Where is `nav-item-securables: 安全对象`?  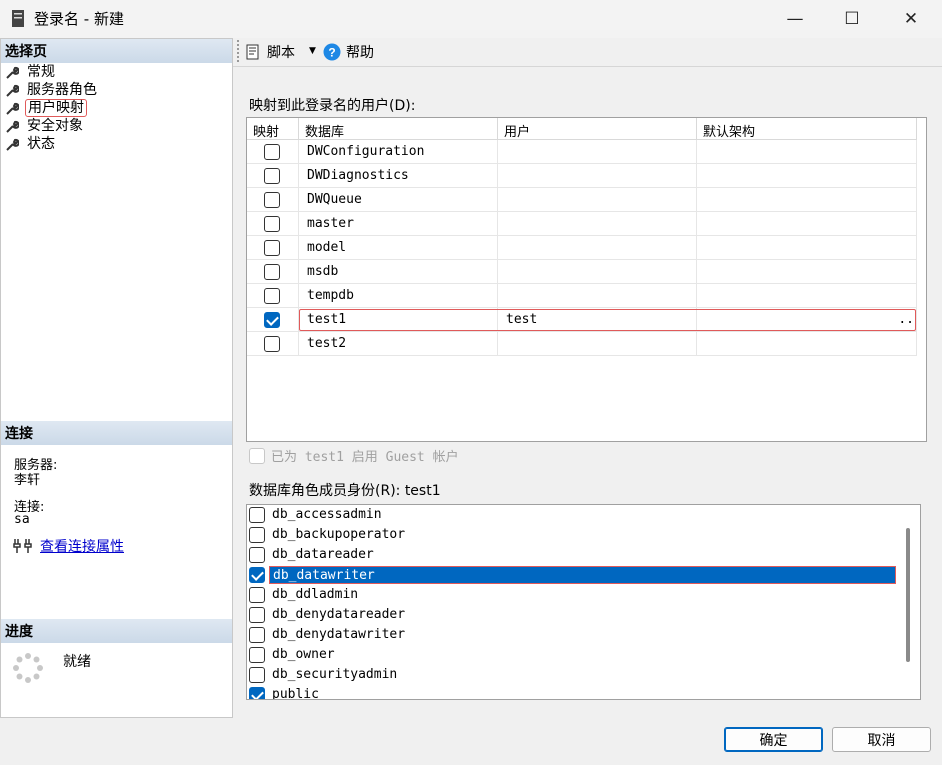
nav-item-securables: 安全对象 is located at coordinates (45, 126).